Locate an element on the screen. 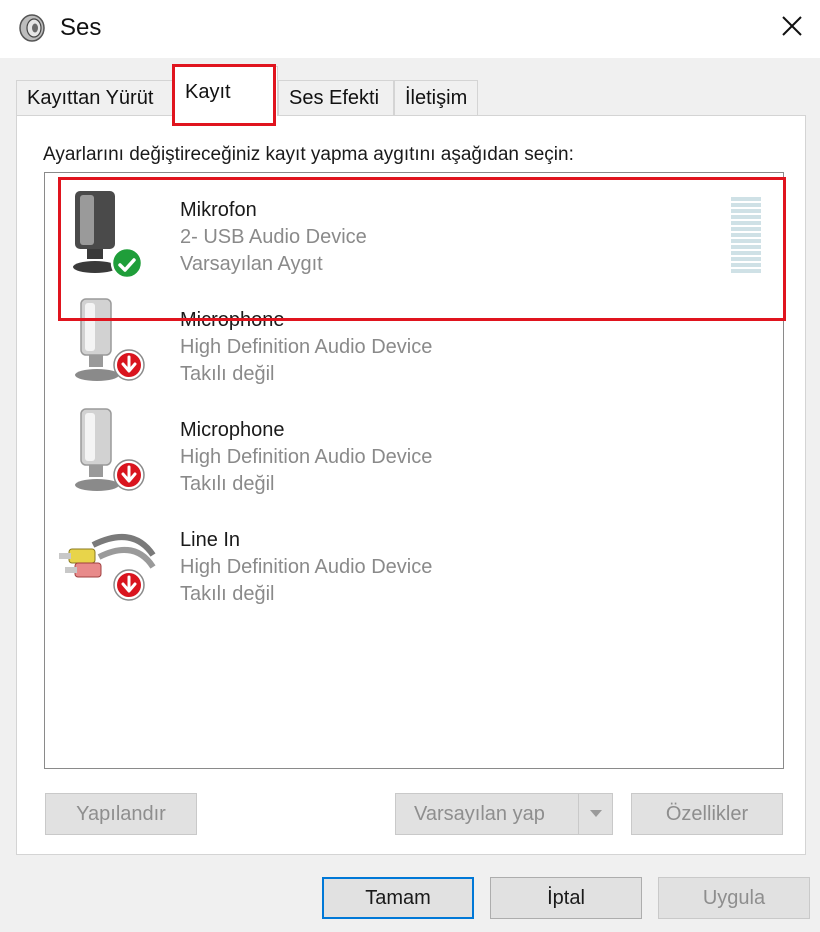  chevron-down-icon is located at coordinates (595, 814).